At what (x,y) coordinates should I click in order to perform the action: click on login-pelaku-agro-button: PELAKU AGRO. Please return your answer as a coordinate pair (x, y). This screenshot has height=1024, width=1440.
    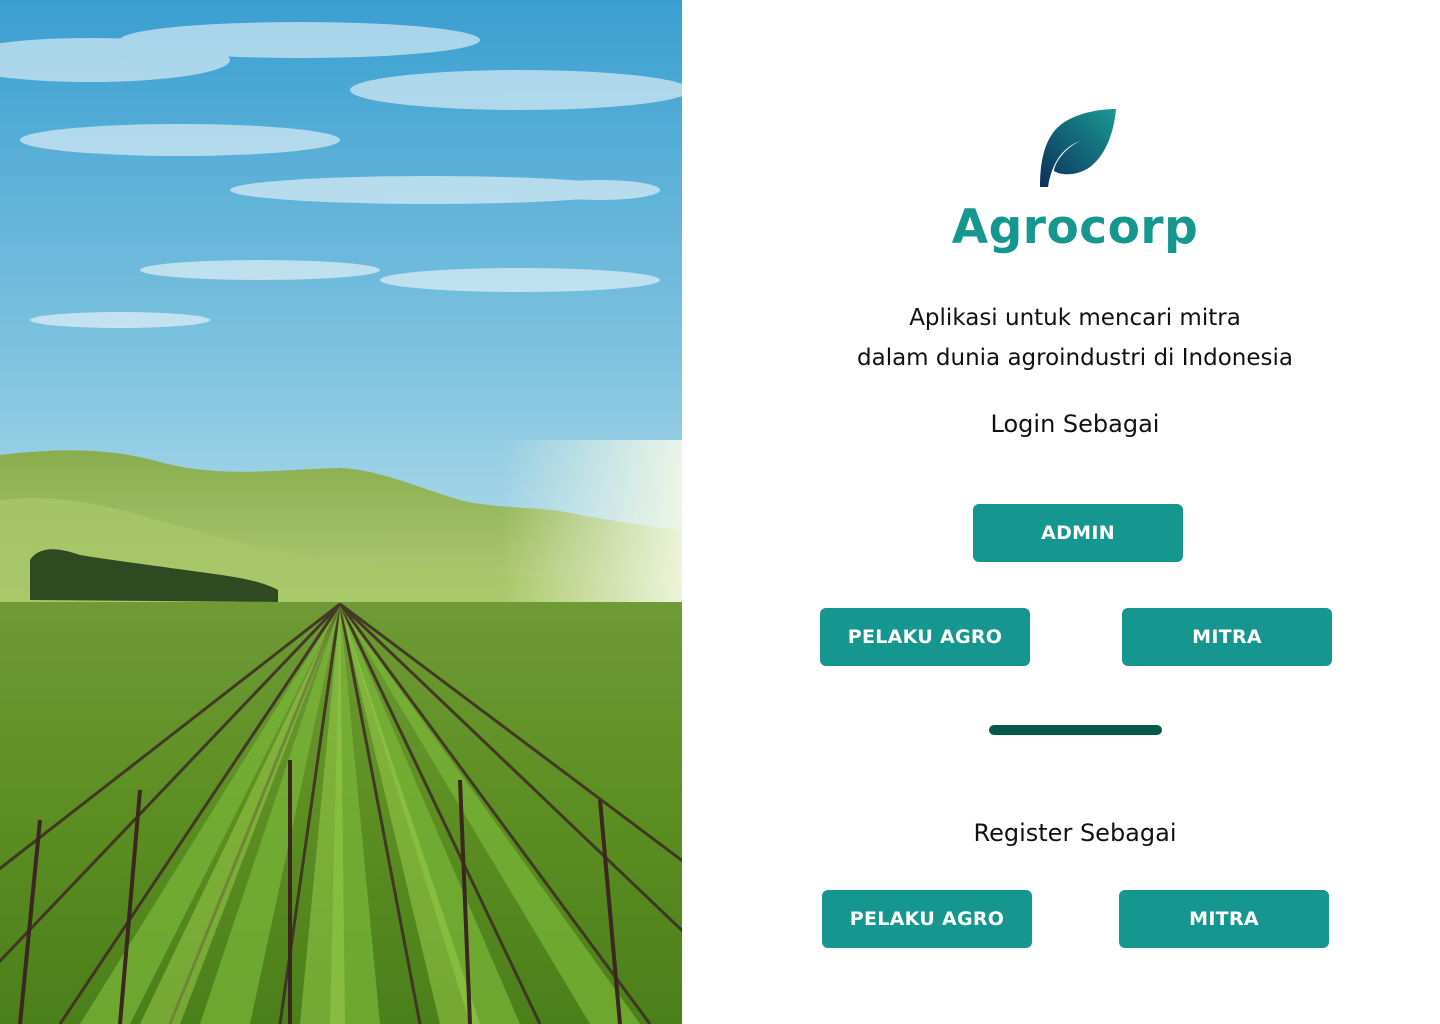
    Looking at the image, I should click on (925, 637).